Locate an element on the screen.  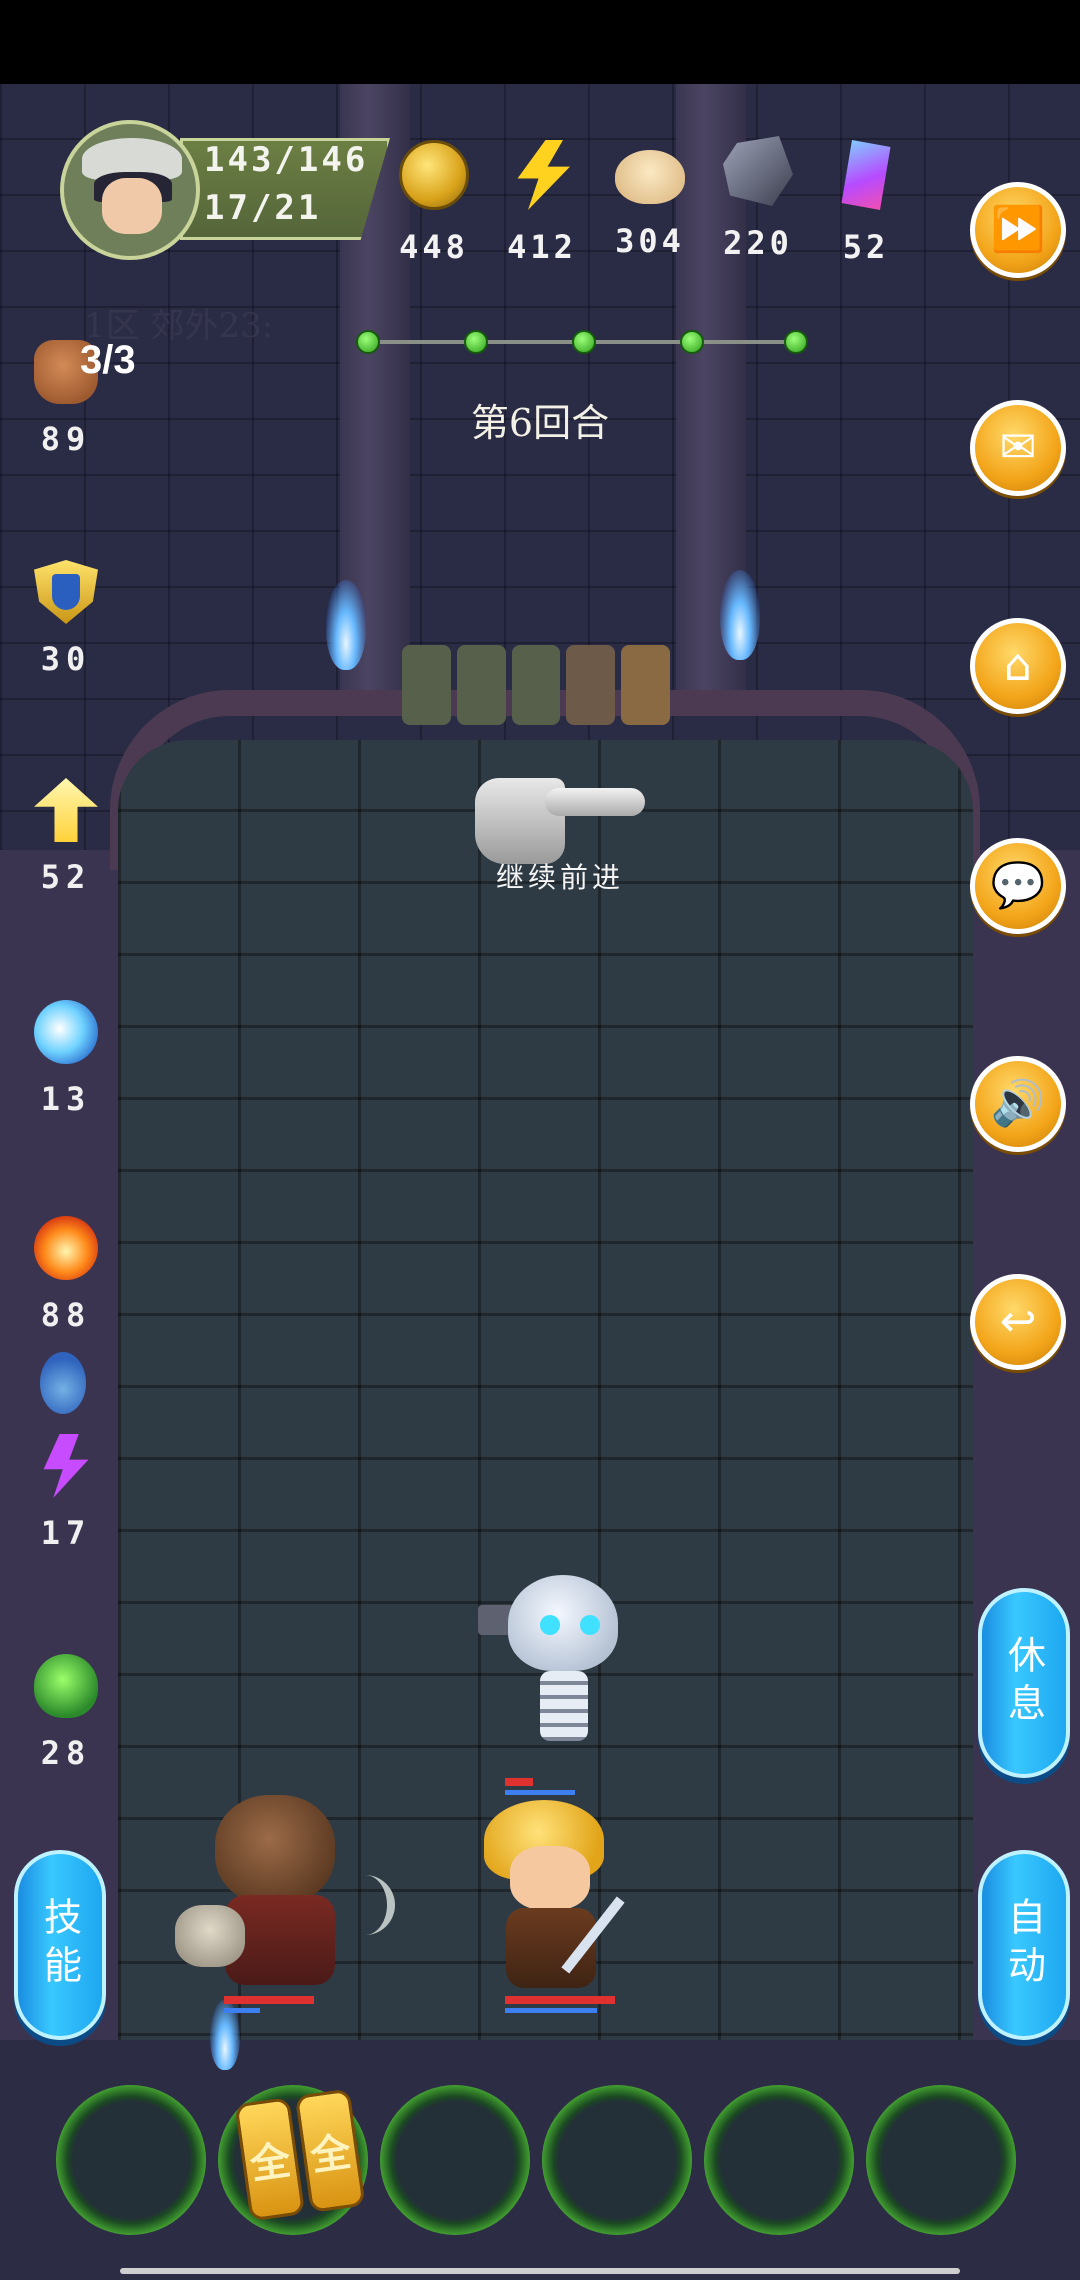
iron-ore-icon is located at coordinates (758, 171).